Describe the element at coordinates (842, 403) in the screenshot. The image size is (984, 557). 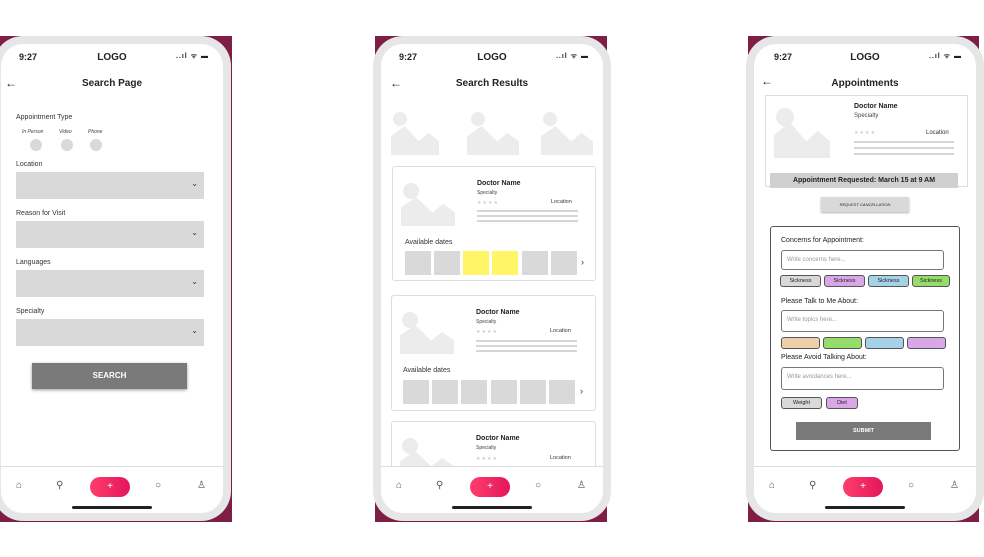
I see `avoid-chip: Diet` at that location.